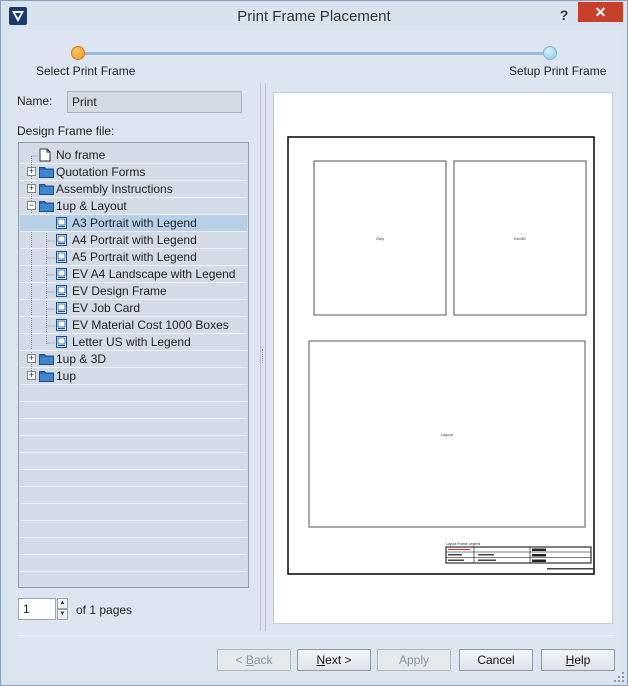 The height and width of the screenshot is (686, 628). Describe the element at coordinates (101, 172) in the screenshot. I see `tree-item-label: Quotation Forms` at that location.